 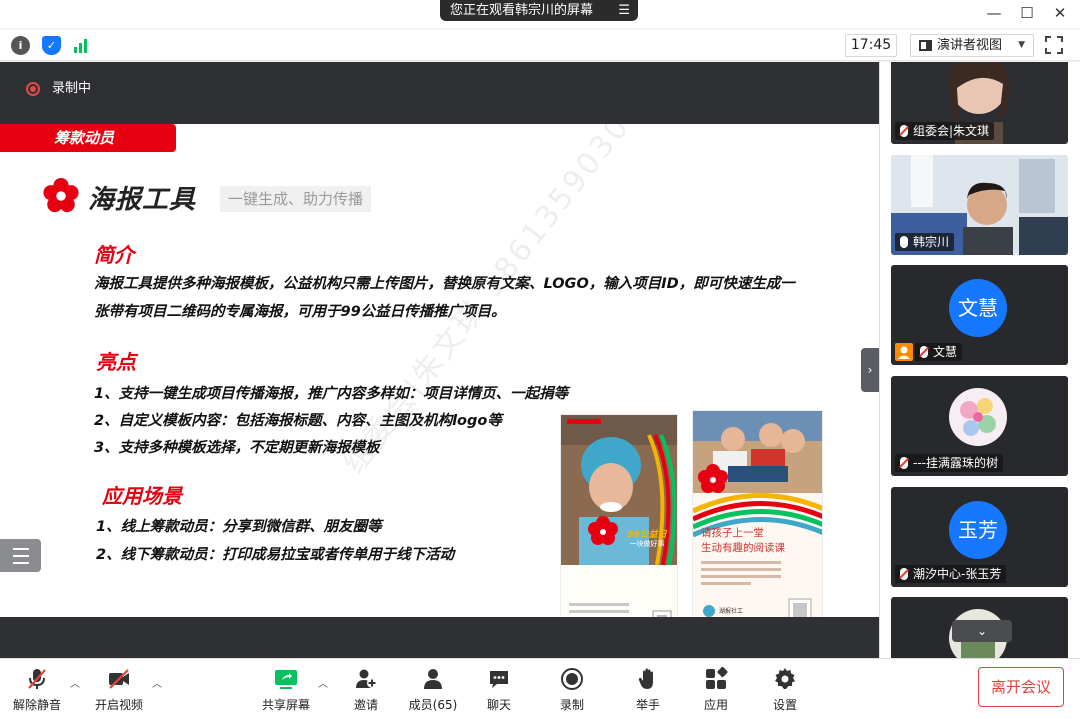 I want to click on chat-label: 聊天, so click(x=498, y=705).